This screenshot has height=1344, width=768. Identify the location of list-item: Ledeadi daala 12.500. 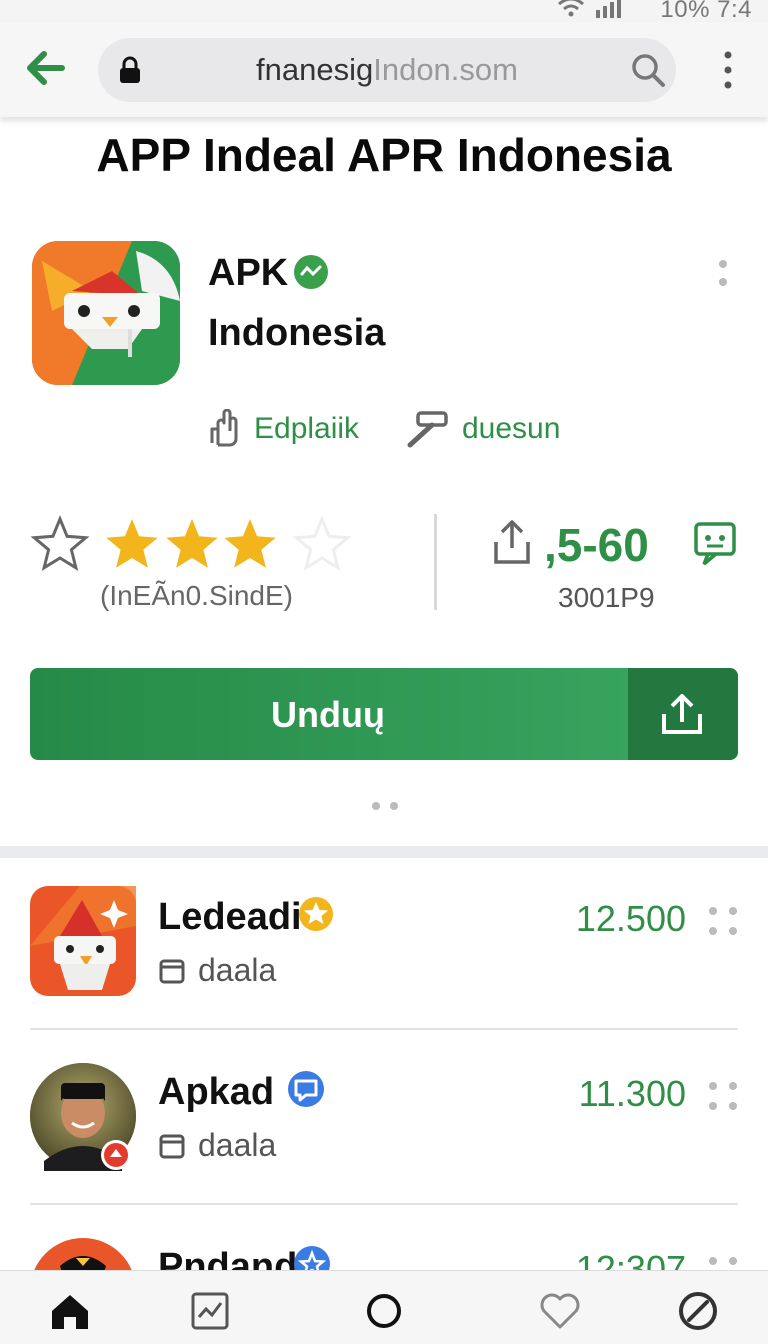
(384, 941).